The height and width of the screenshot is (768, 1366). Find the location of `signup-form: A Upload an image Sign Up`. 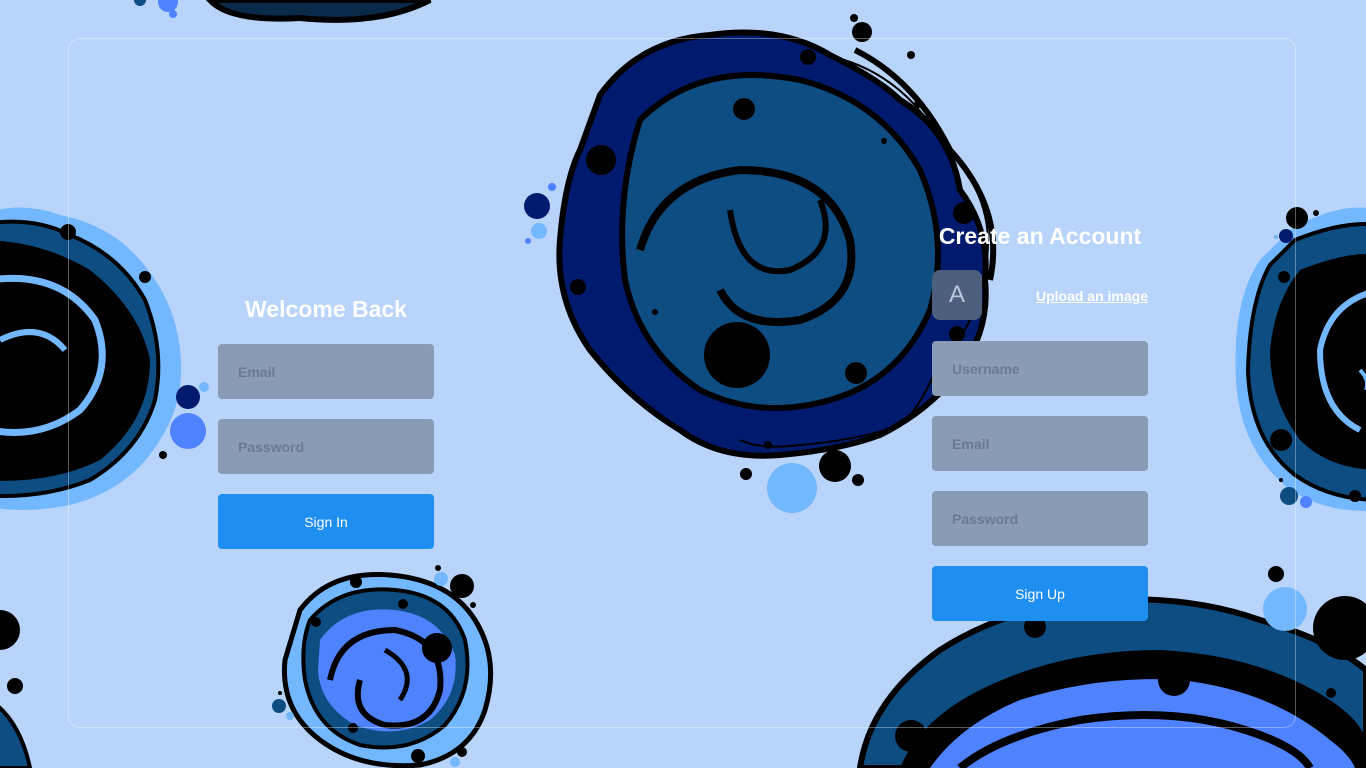

signup-form: A Upload an image Sign Up is located at coordinates (1040, 446).